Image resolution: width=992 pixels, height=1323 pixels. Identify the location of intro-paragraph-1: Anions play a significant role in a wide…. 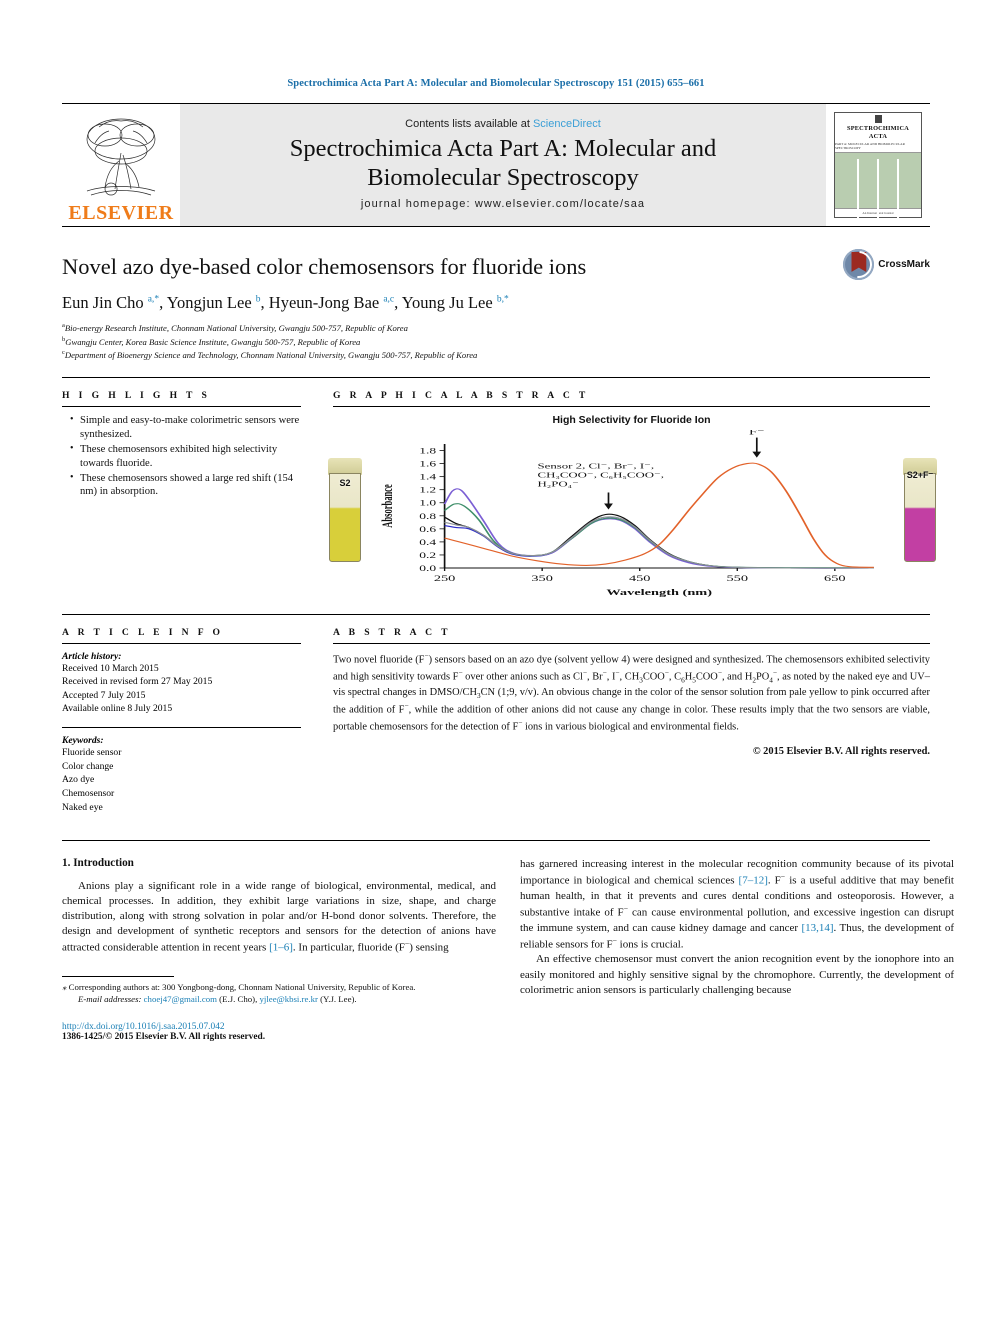
(279, 917).